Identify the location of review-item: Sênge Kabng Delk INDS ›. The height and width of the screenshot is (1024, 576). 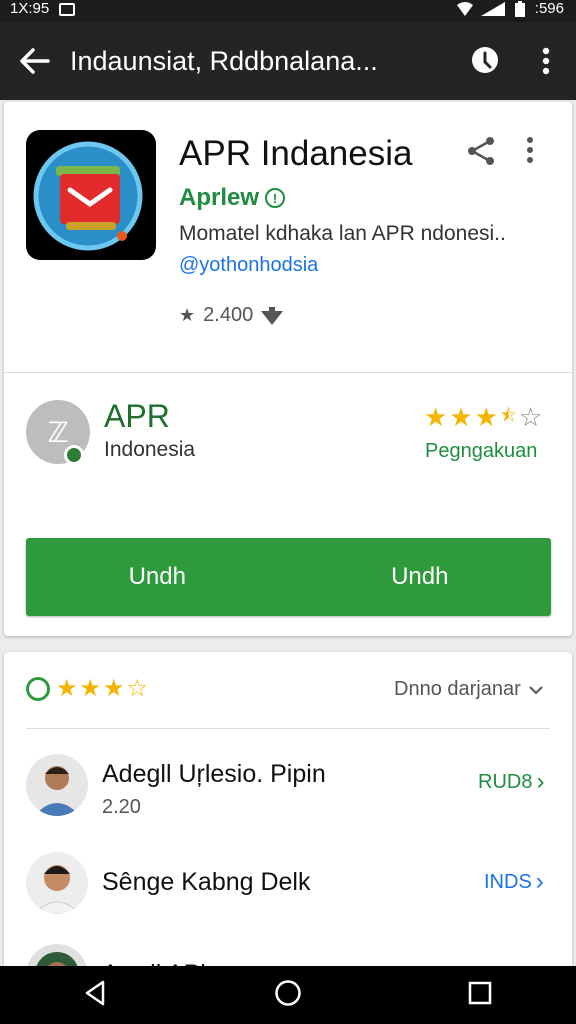
(288, 893).